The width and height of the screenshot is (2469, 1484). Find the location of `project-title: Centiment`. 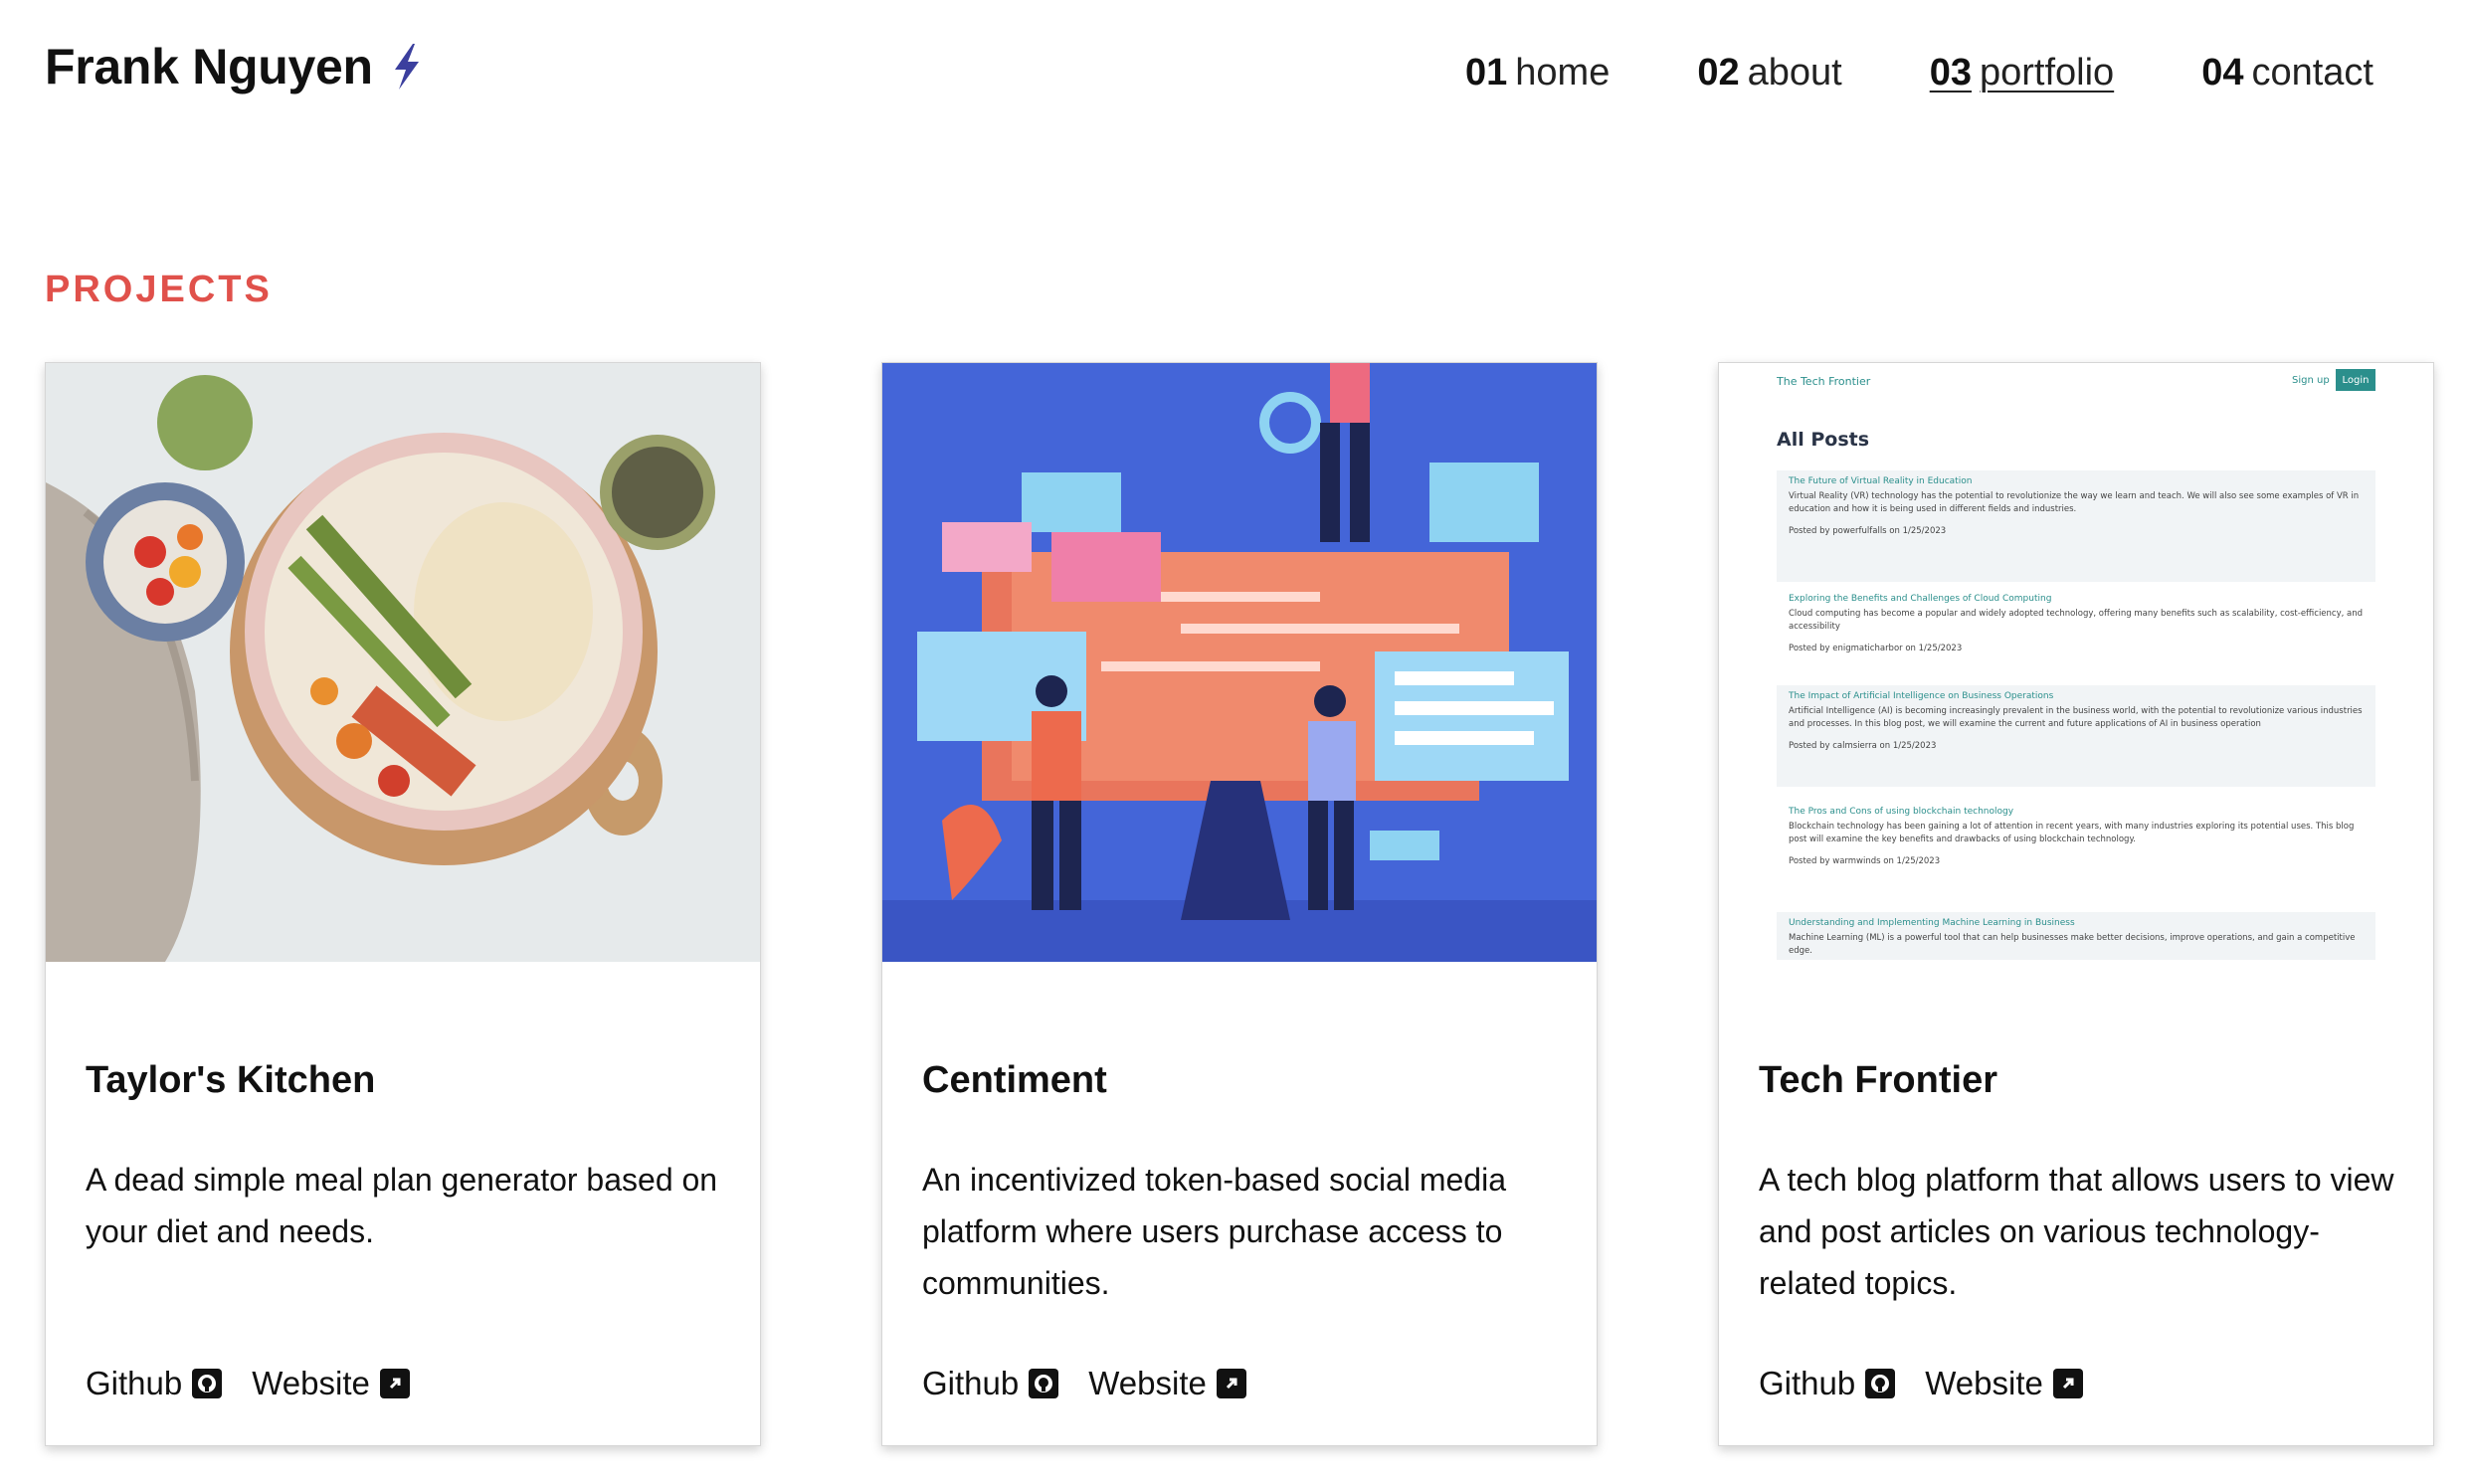

project-title: Centiment is located at coordinates (1014, 1080).